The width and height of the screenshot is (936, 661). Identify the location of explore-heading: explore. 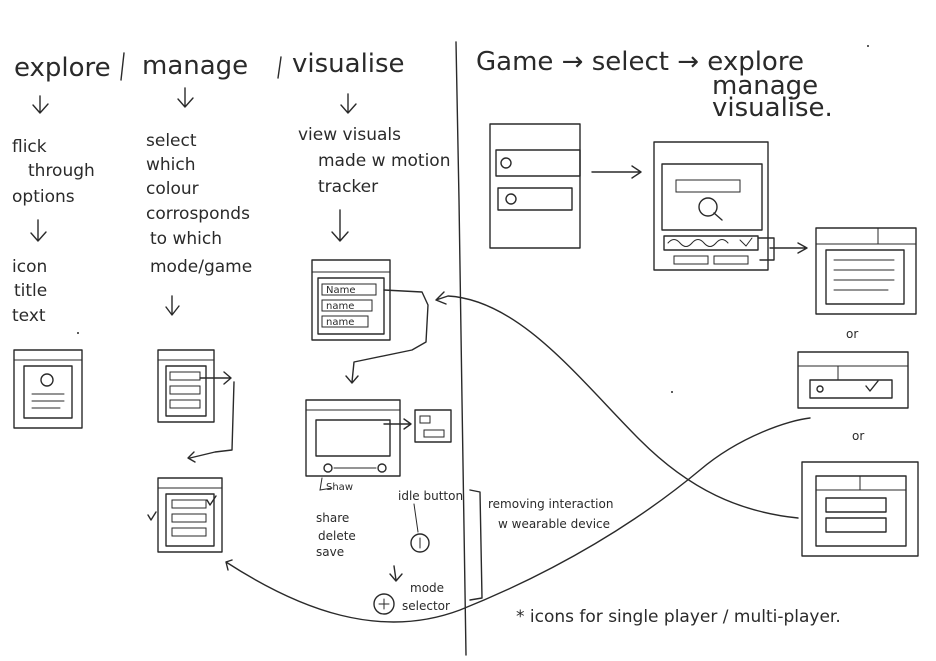
(62, 68).